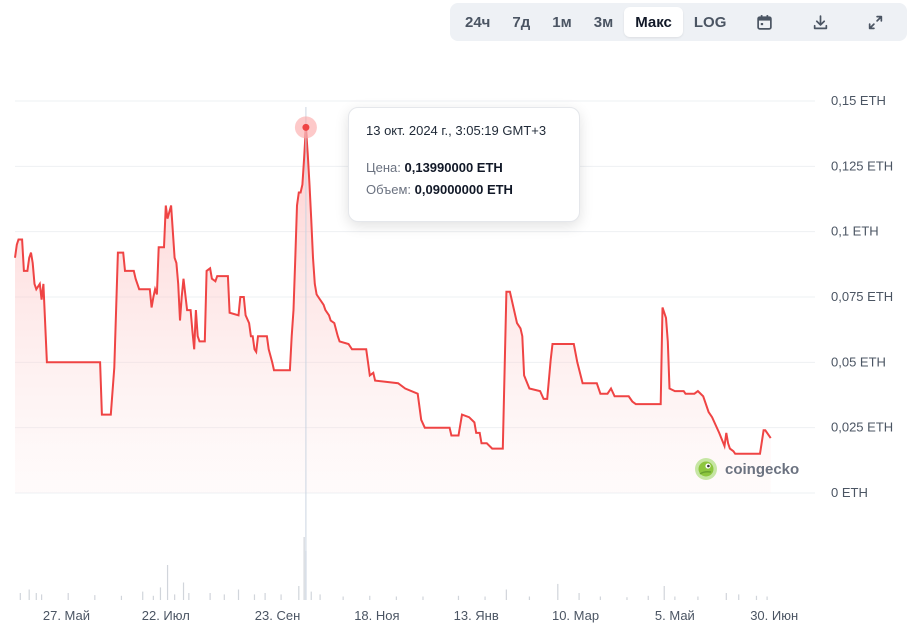  I want to click on tooltip-price-value: 0,13990000 ETH, so click(453, 167).